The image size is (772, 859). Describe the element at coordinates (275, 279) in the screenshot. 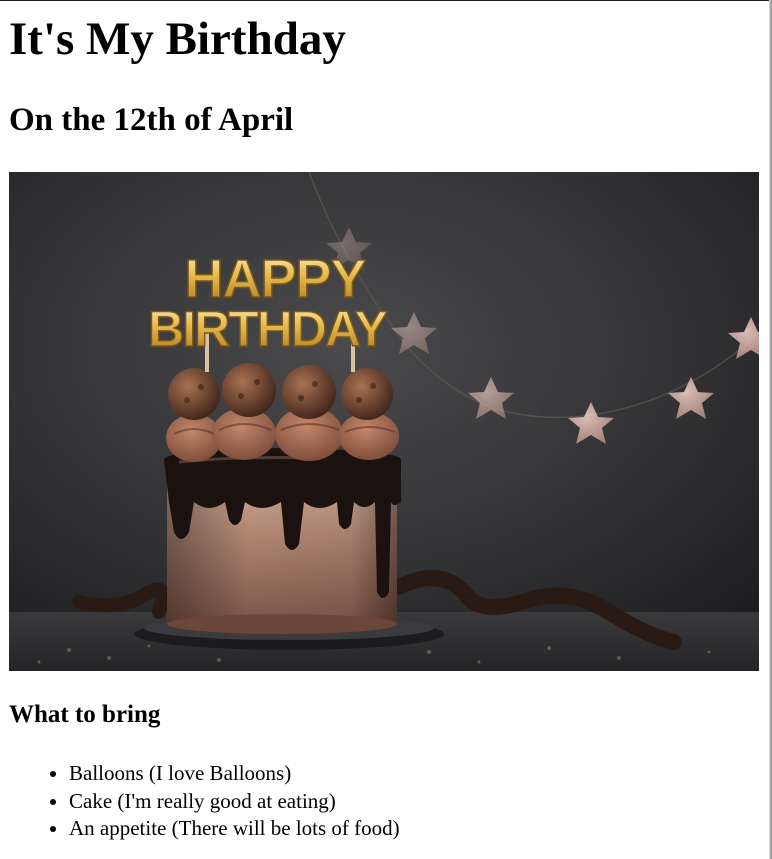

I see `topper-happy-text: HAPPY` at that location.